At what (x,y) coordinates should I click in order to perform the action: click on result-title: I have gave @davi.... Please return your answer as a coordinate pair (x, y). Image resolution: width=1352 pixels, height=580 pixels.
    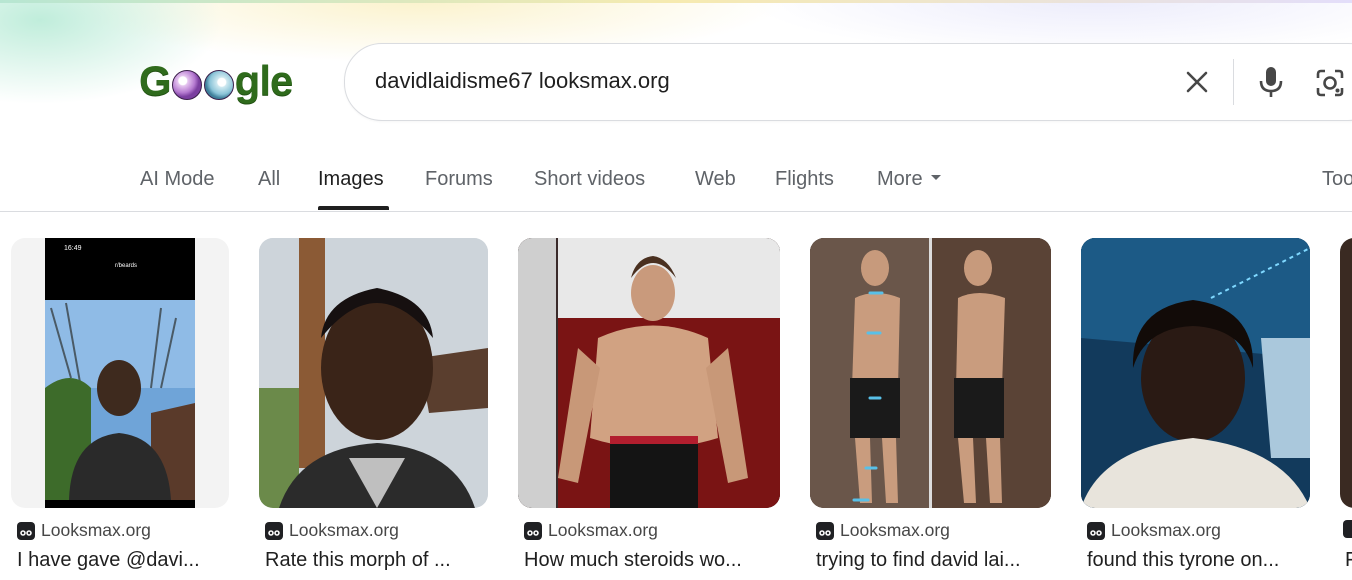
    Looking at the image, I should click on (122, 560).